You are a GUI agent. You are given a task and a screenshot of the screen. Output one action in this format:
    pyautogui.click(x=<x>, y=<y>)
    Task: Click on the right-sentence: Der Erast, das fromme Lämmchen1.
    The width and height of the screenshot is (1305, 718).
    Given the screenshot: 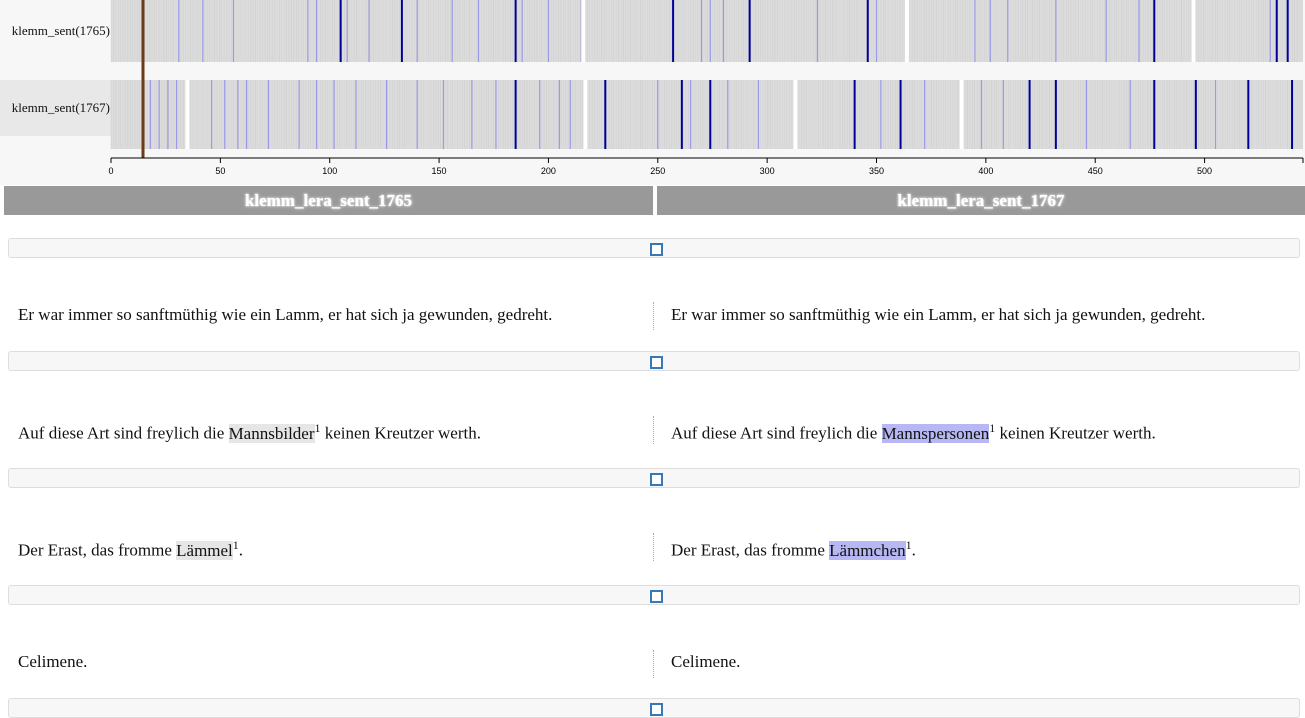 What is the action you would take?
    pyautogui.click(x=793, y=549)
    